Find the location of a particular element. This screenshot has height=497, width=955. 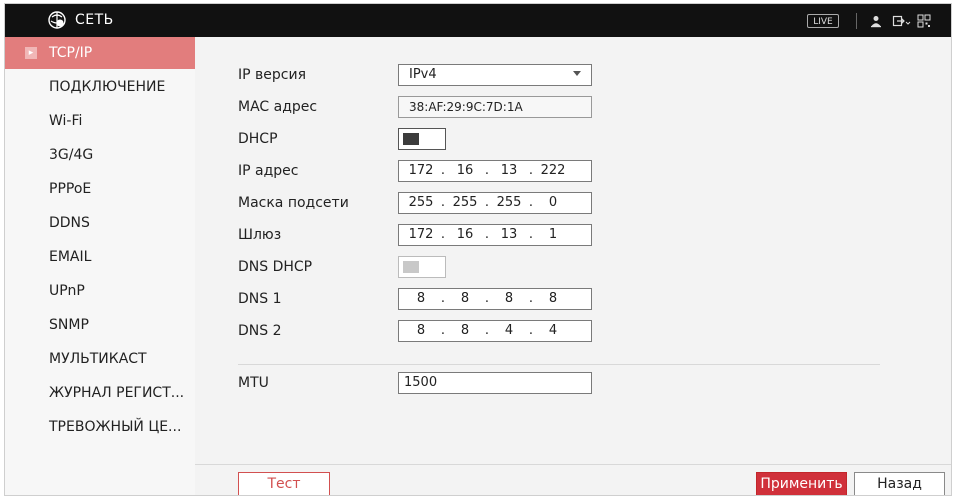

user-icon is located at coordinates (876, 21).